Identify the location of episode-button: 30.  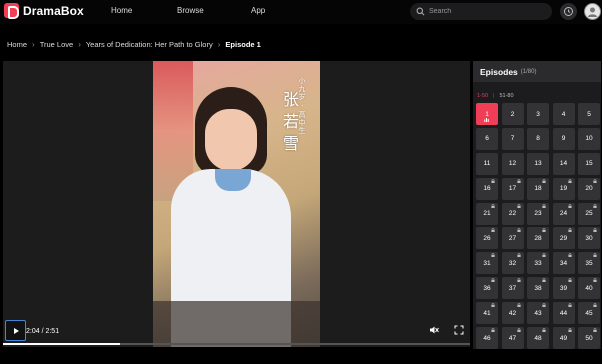
(589, 238).